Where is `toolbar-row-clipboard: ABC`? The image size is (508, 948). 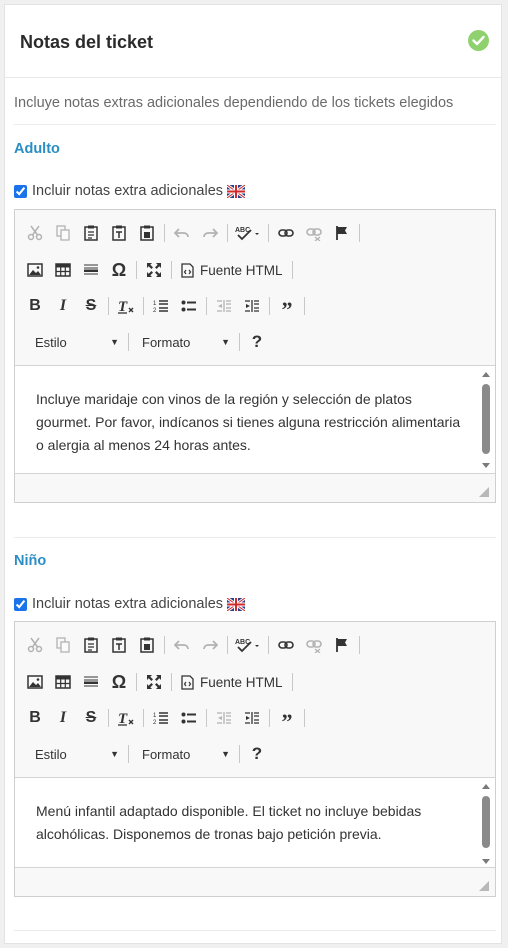 toolbar-row-clipboard: ABC is located at coordinates (192, 233).